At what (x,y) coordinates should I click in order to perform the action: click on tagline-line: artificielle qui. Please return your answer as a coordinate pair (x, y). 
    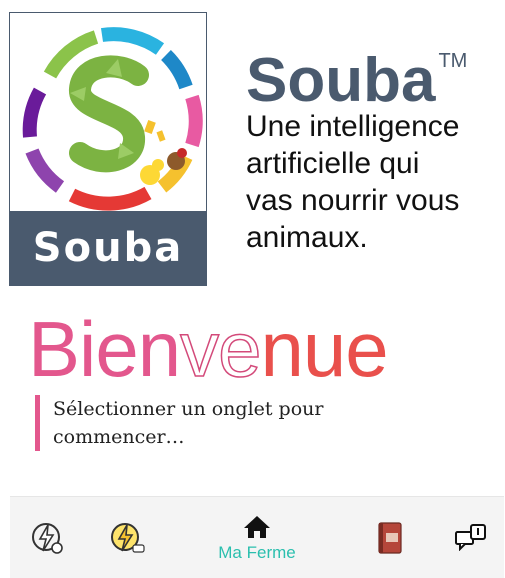
    Looking at the image, I should click on (333, 163).